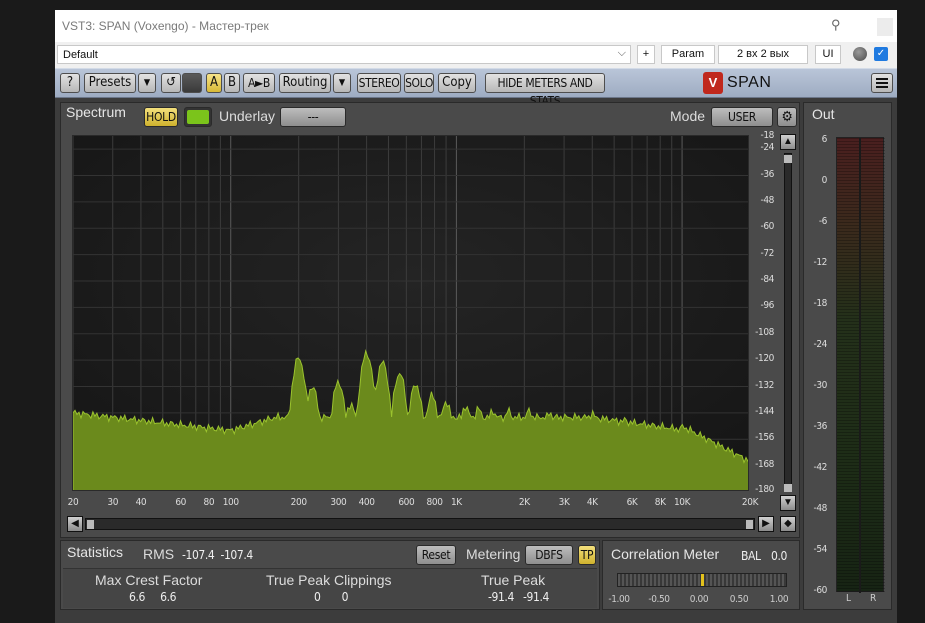 The height and width of the screenshot is (623, 925). What do you see at coordinates (259, 83) in the screenshot?
I see `copy-a-to-b-button: A►B` at bounding box center [259, 83].